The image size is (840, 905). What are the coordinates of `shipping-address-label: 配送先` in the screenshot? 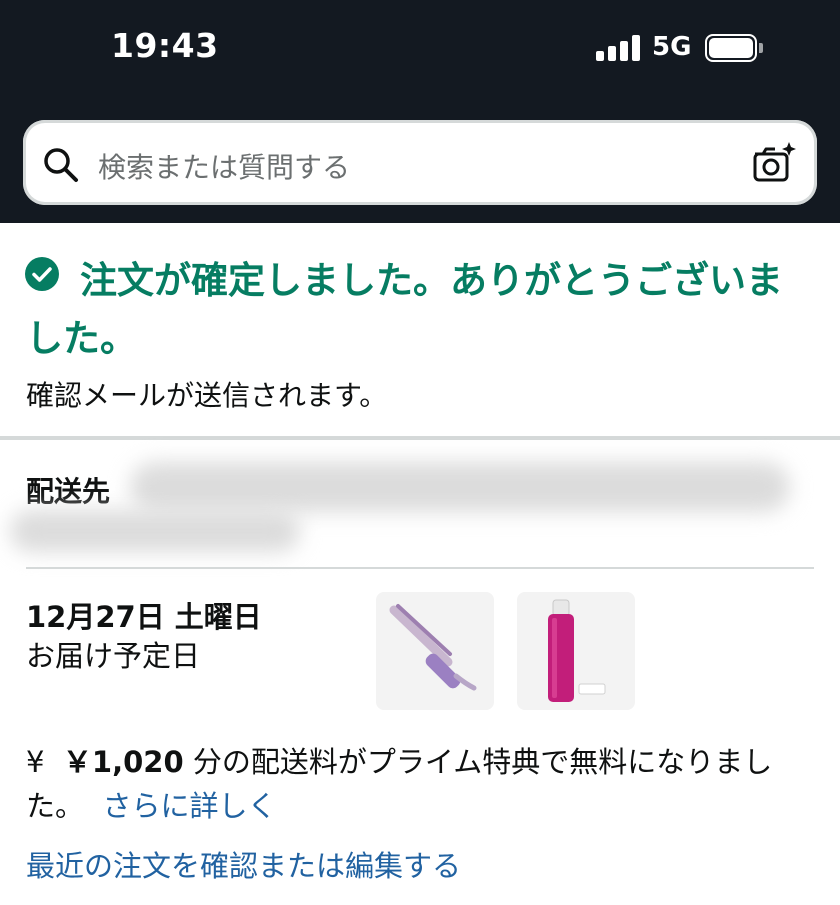 It's located at (68, 491).